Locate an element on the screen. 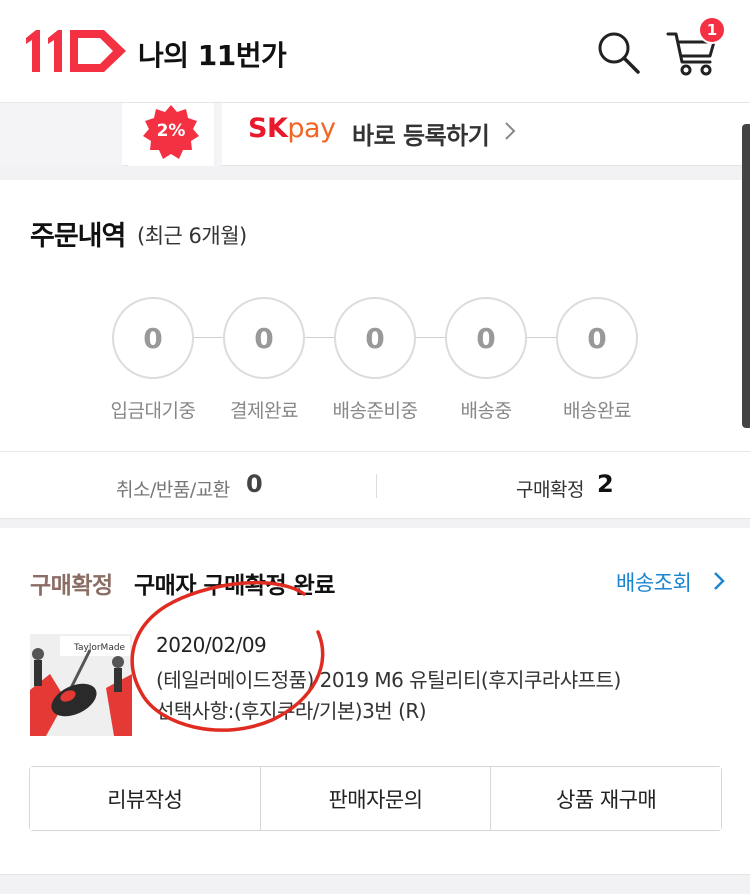 The width and height of the screenshot is (750, 894). seller-inquiry-button: 판매자문의 is located at coordinates (375, 798).